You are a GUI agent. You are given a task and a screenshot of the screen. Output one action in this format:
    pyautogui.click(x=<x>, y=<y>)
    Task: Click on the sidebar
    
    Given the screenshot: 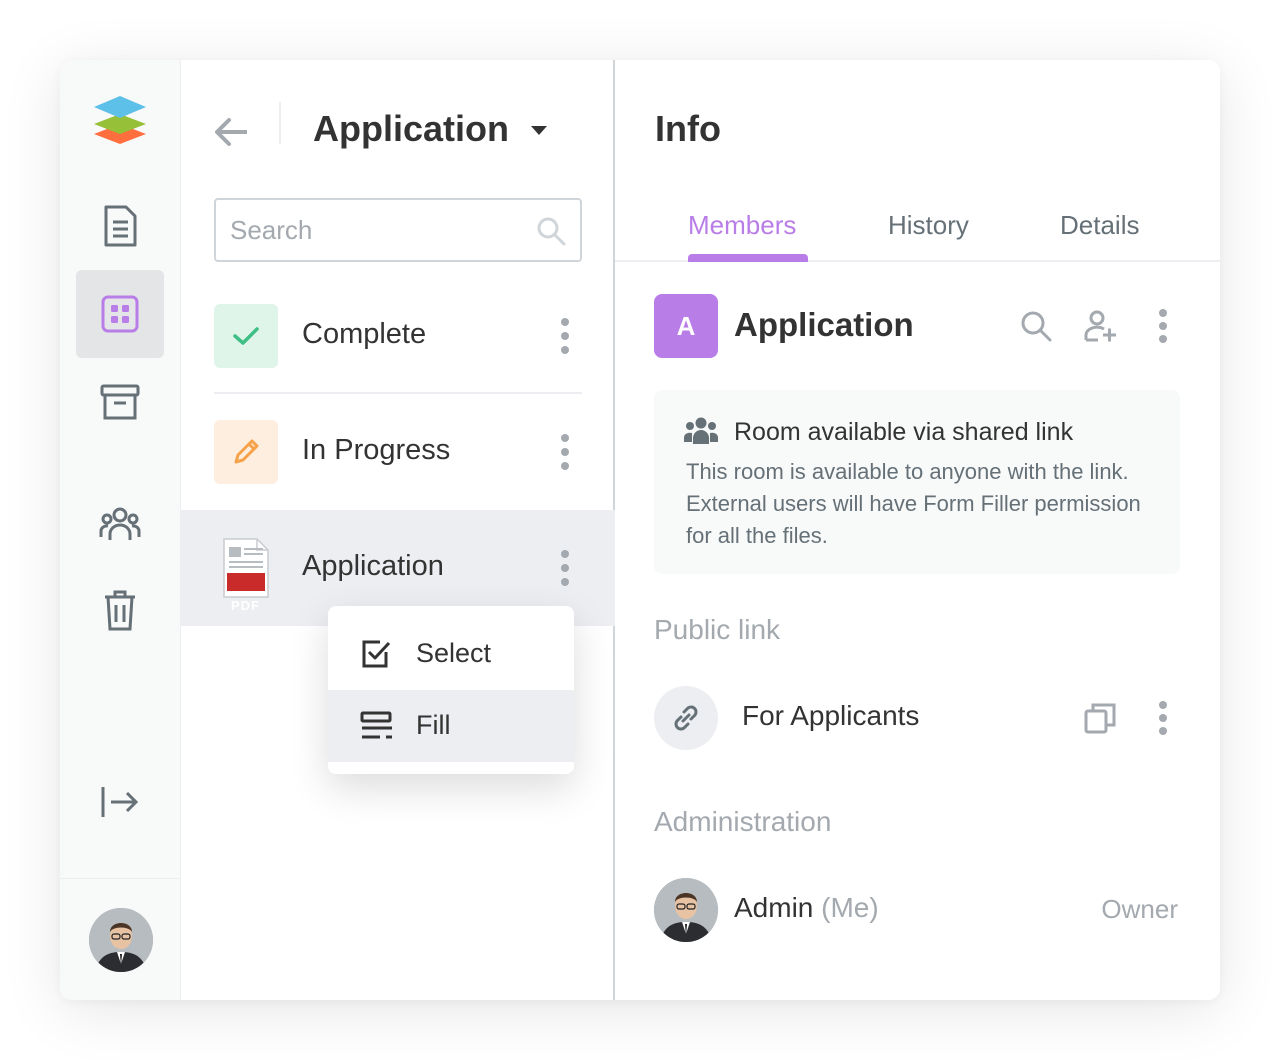 What is the action you would take?
    pyautogui.click(x=120, y=530)
    